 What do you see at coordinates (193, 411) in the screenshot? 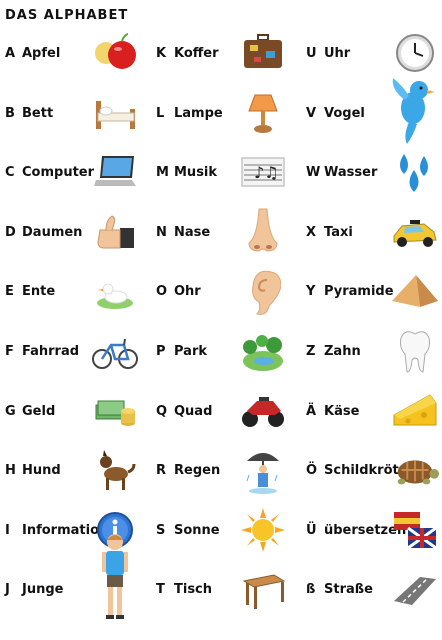
I see `entry-word: Quad` at bounding box center [193, 411].